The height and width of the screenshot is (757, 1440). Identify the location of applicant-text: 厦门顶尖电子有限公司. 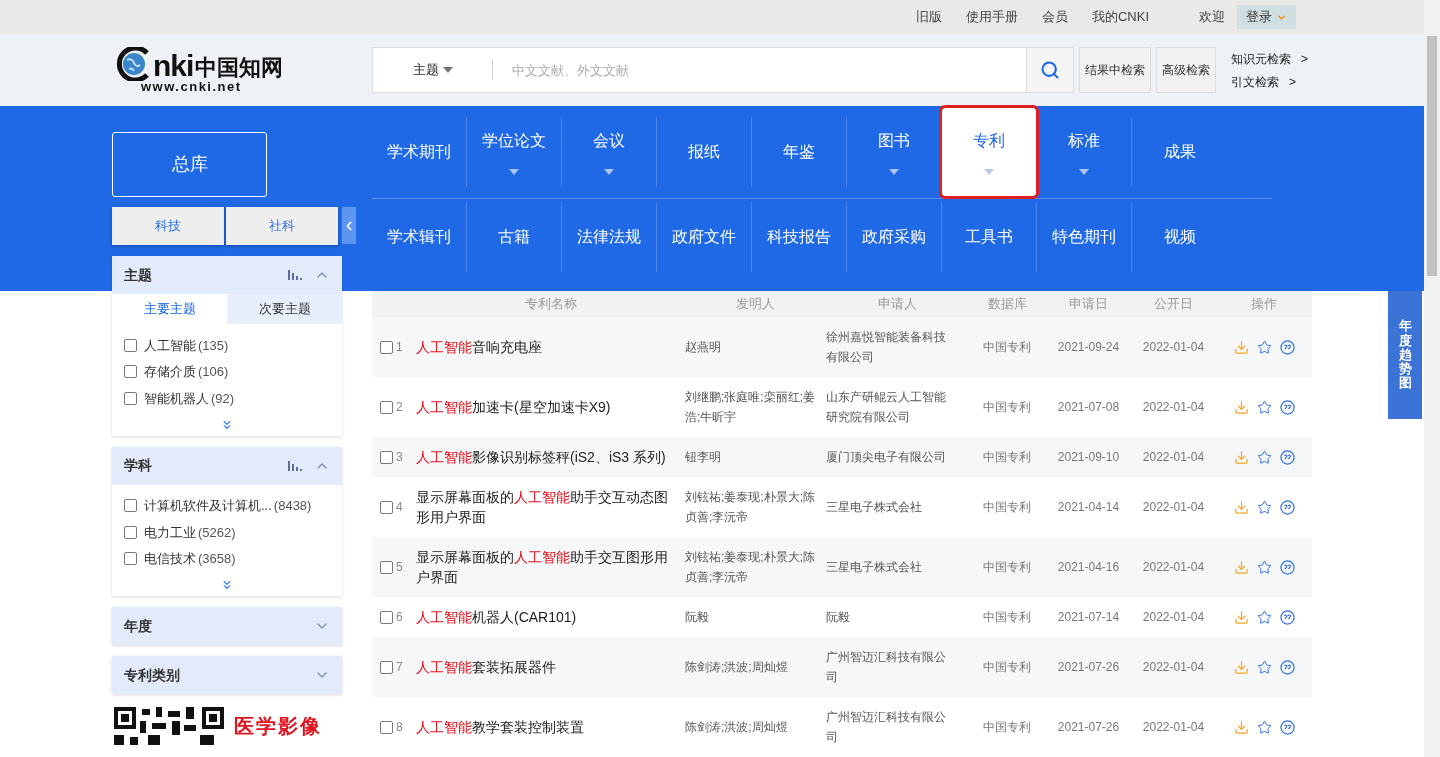
(891, 457).